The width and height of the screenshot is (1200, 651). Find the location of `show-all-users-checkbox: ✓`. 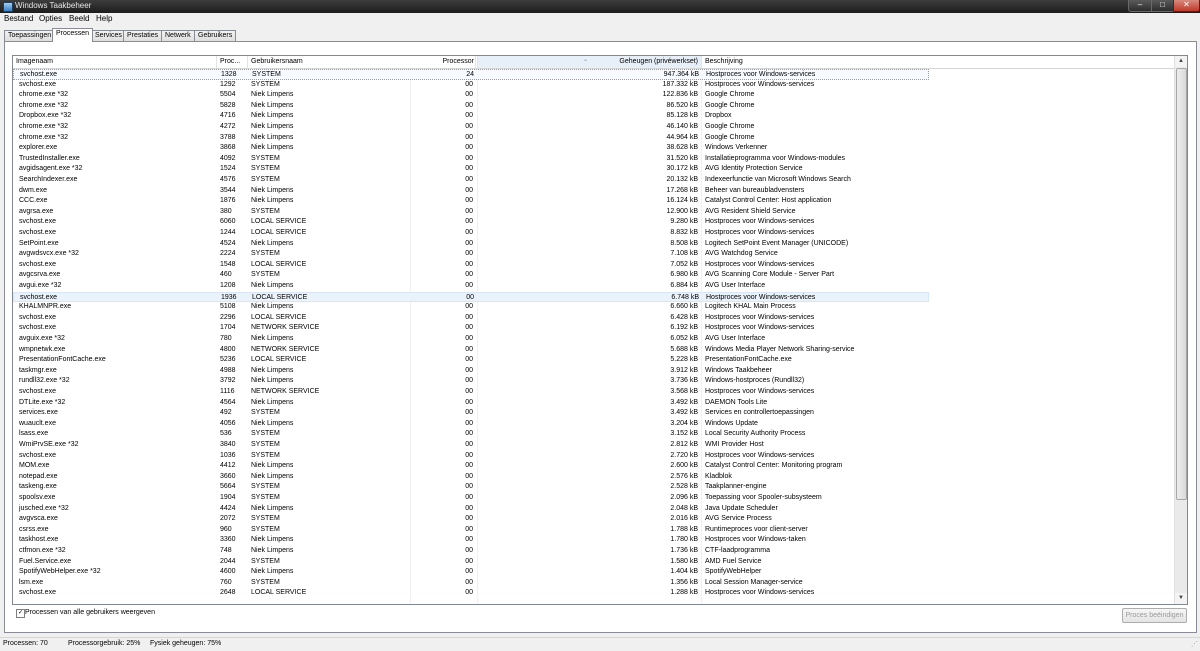

show-all-users-checkbox: ✓ is located at coordinates (20, 613).